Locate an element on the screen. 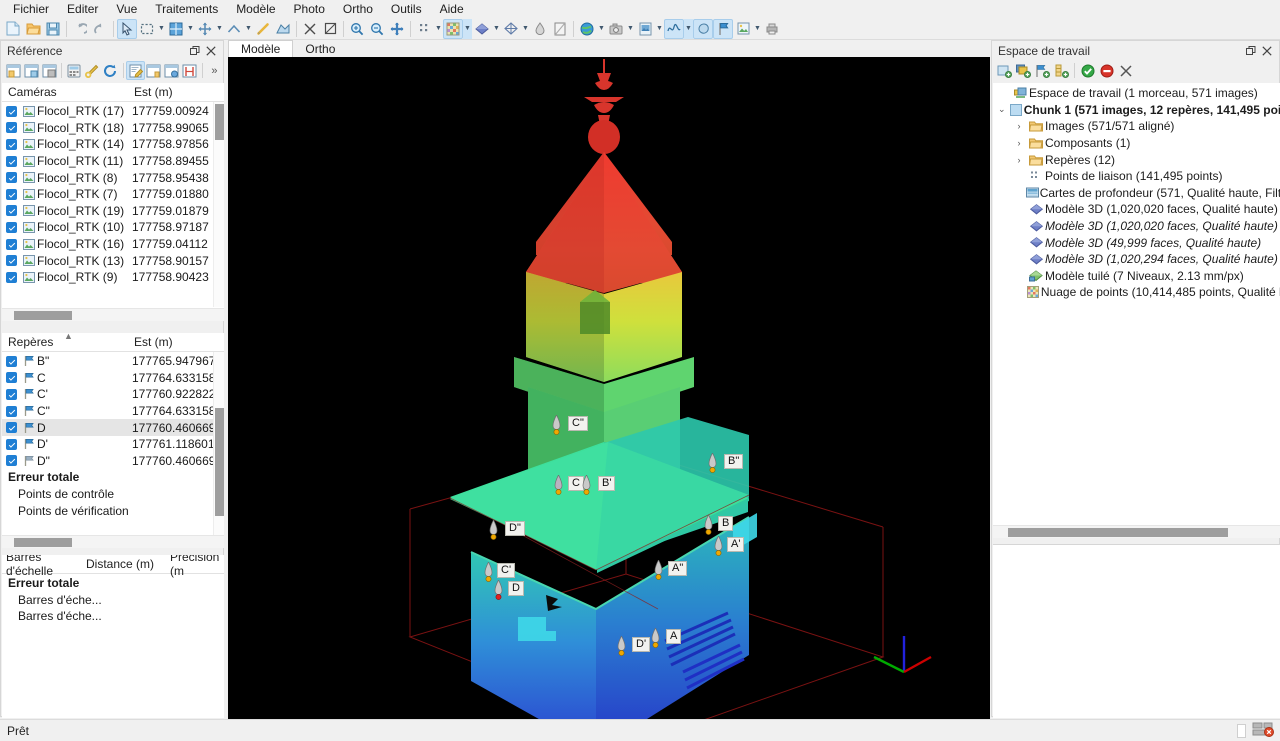 The image size is (1280, 741). tree-item-tie-points: Points de liaison (141,495 points) is located at coordinates (1136, 176).